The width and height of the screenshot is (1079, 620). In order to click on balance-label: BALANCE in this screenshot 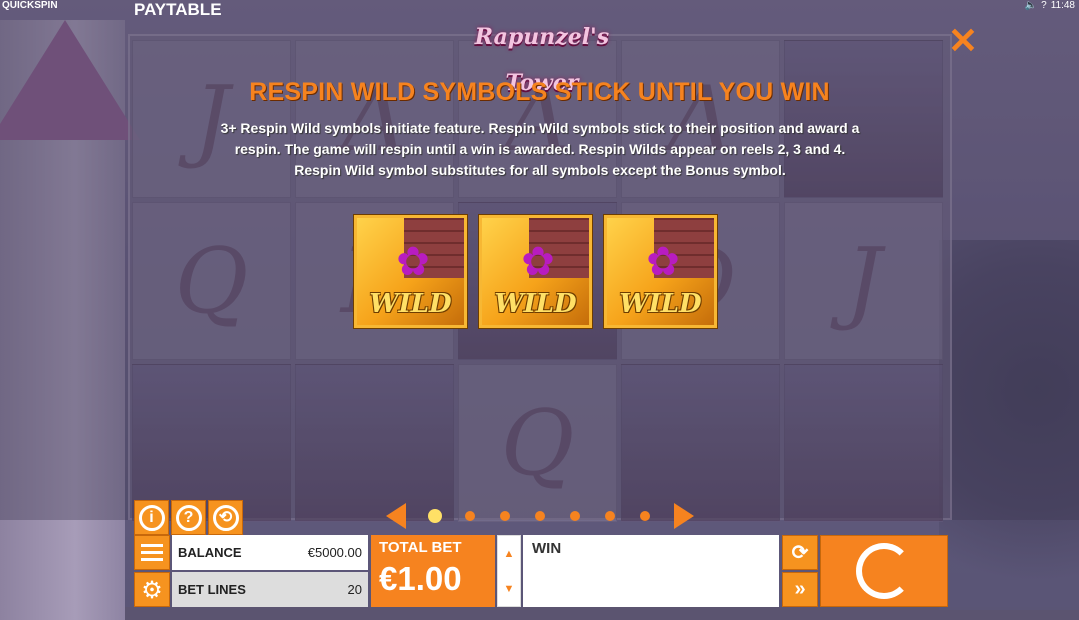, I will do `click(210, 552)`.